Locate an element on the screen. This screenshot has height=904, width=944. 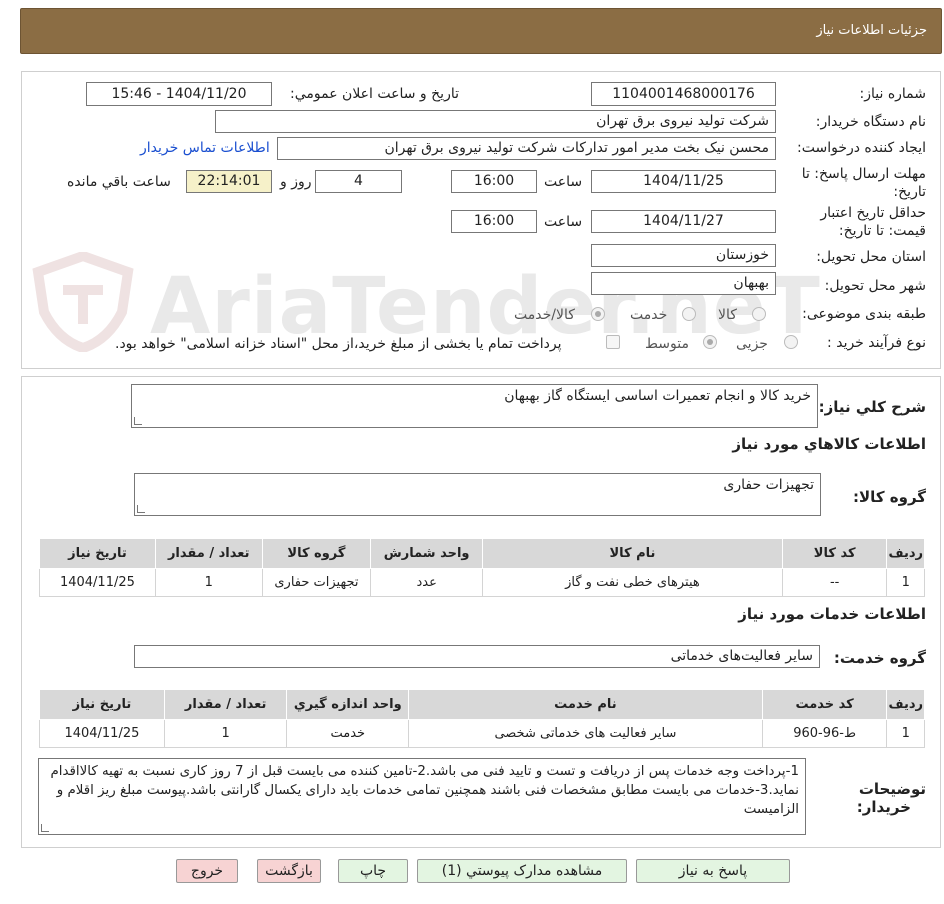
goods-cell-row: 1 is located at coordinates (905, 582).